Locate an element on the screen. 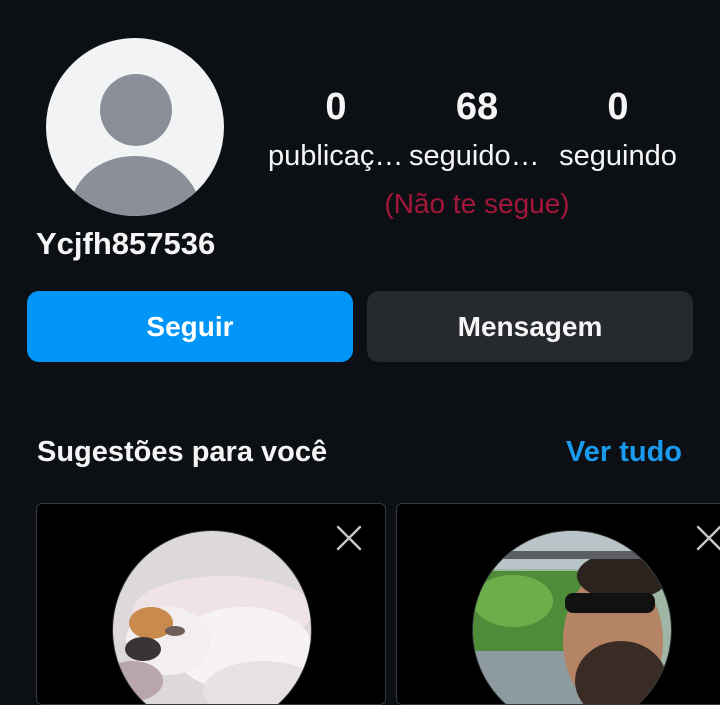 This screenshot has height=705, width=720. see-all-link: Ver tudo is located at coordinates (624, 452).